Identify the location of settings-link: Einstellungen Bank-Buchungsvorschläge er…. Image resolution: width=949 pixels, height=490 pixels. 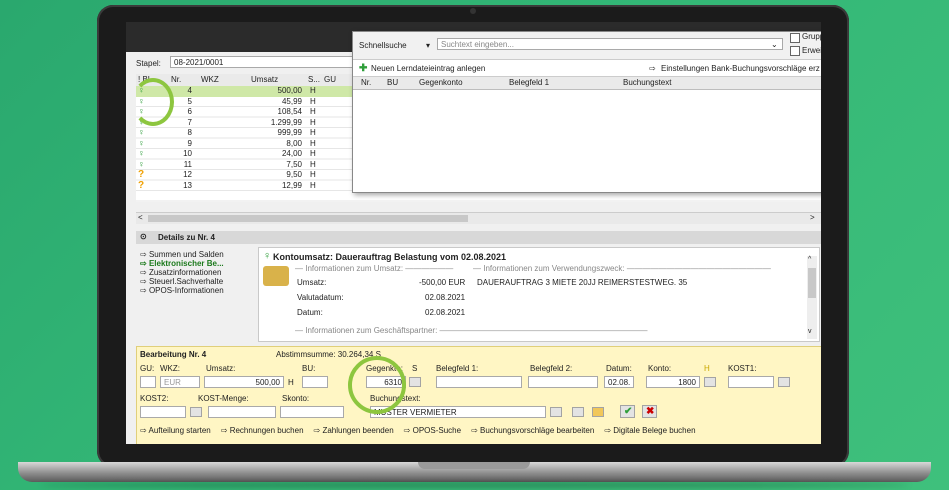
(740, 68).